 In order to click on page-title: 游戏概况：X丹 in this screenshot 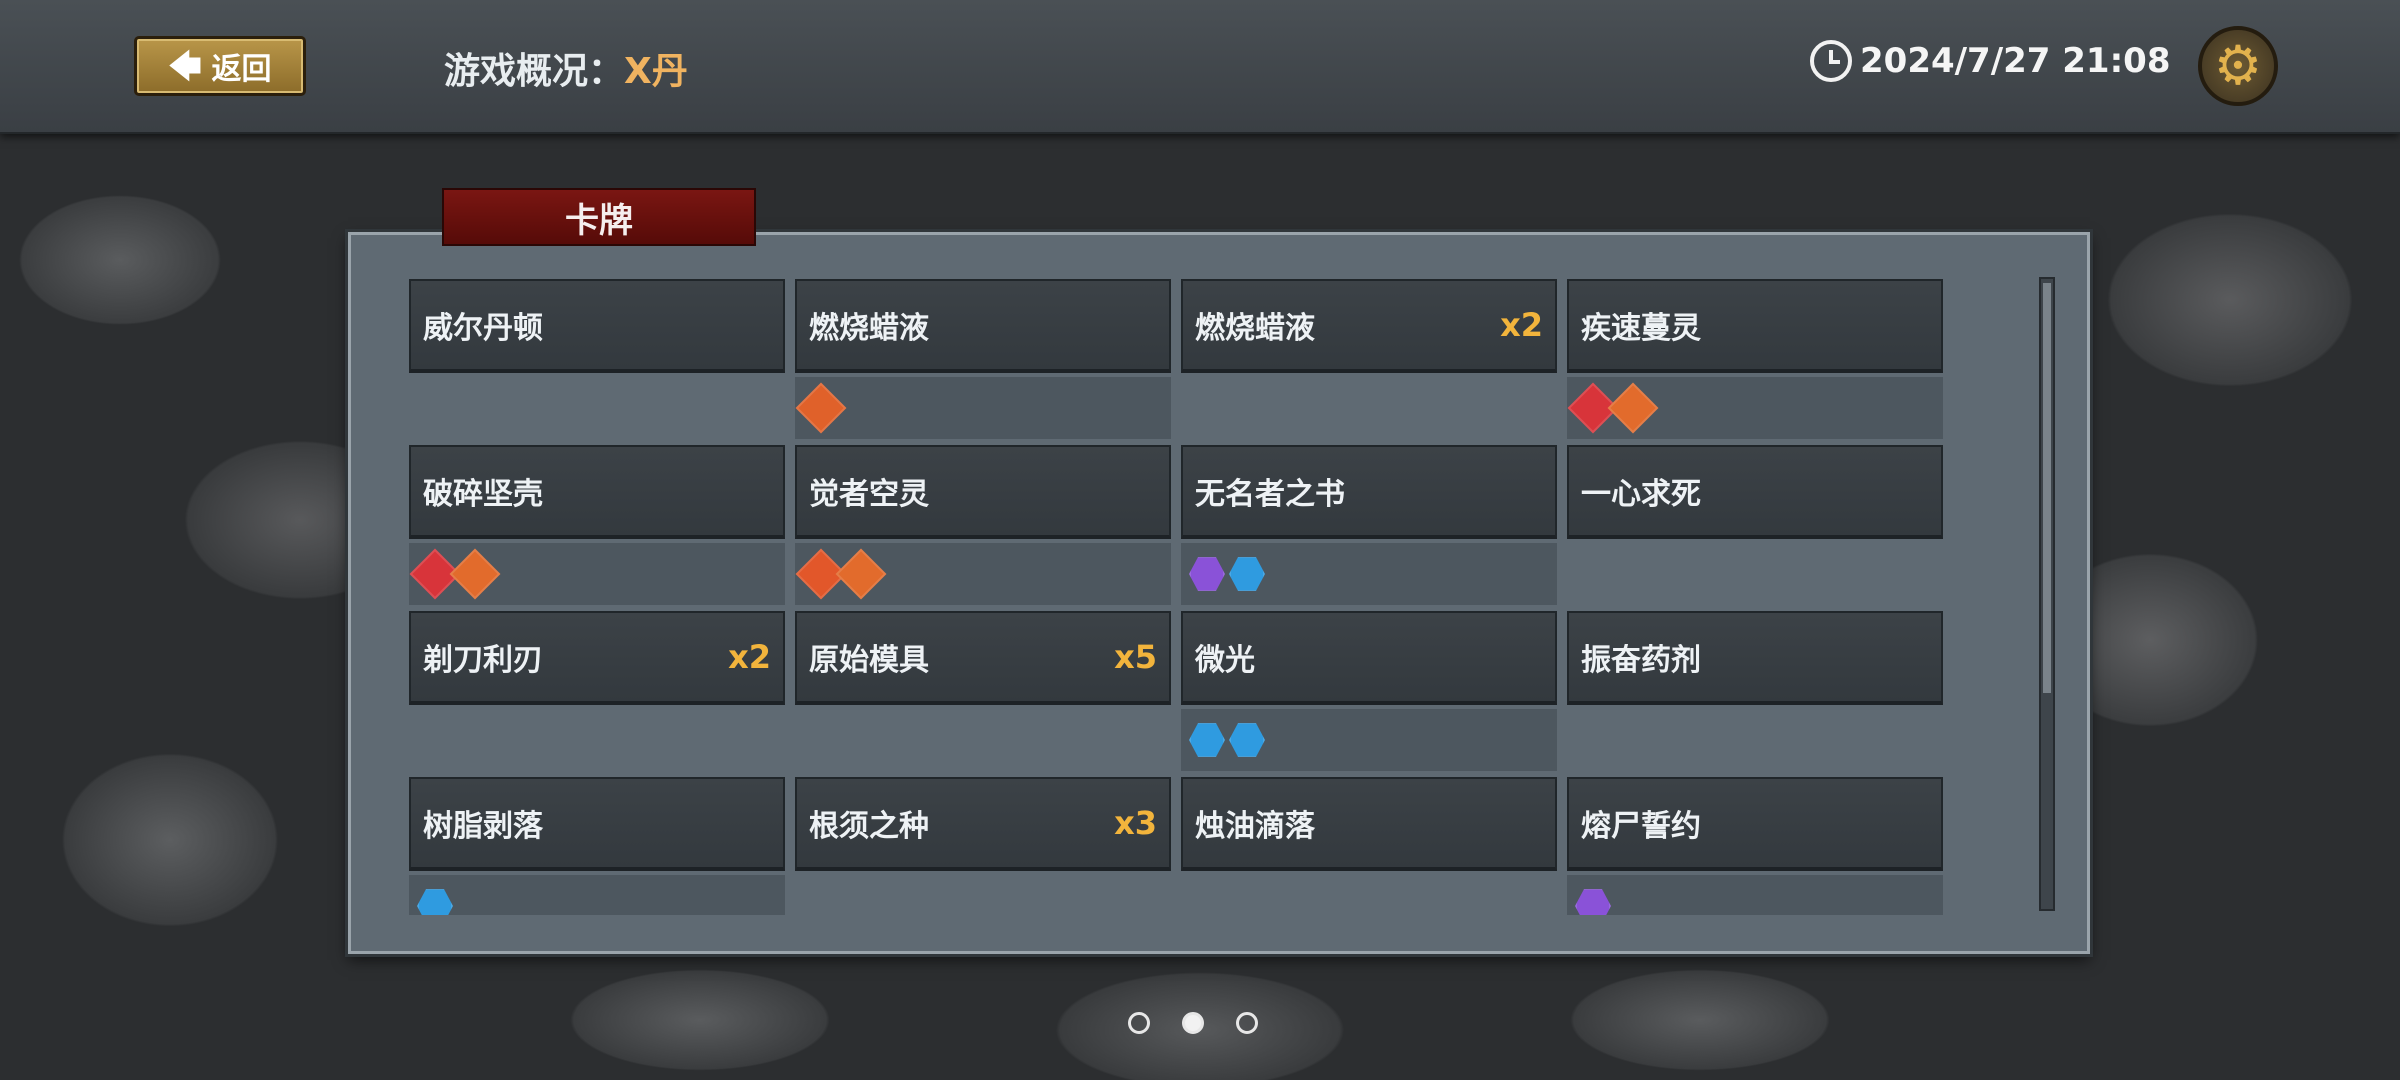, I will do `click(566, 68)`.